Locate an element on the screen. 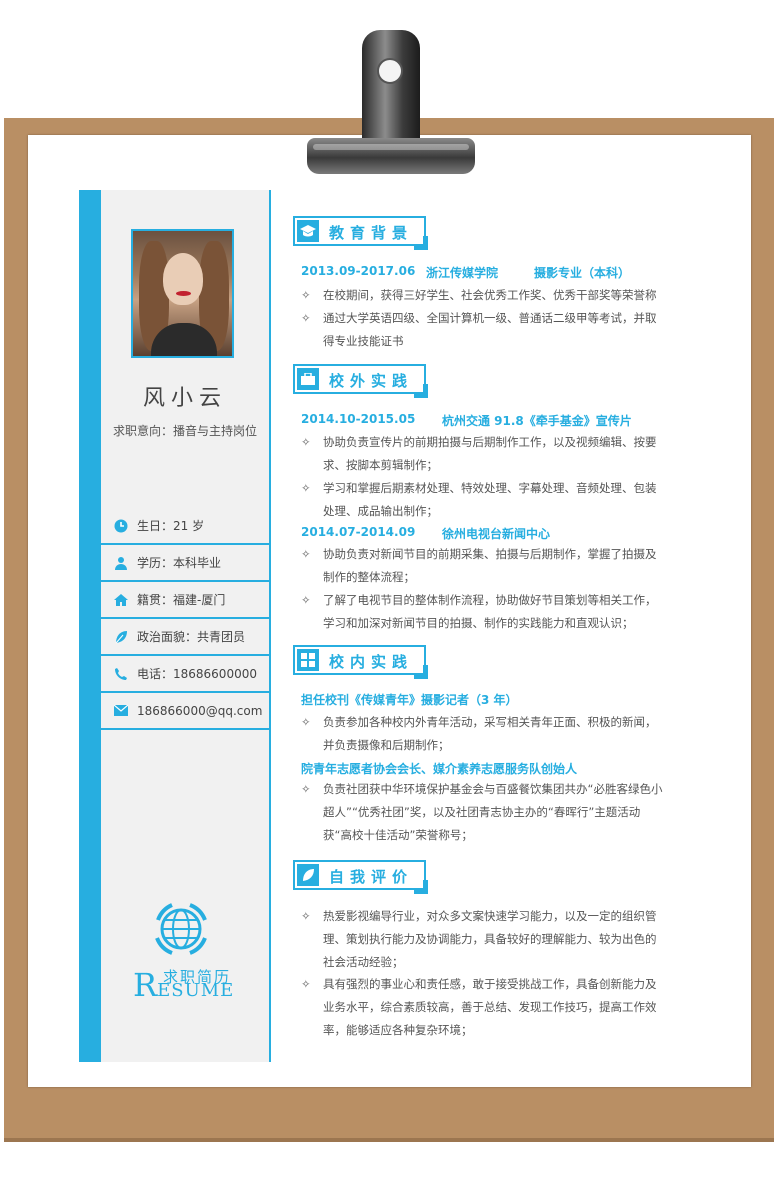 This screenshot has width=774, height=1194. logo-big-letter: R is located at coordinates (145, 985).